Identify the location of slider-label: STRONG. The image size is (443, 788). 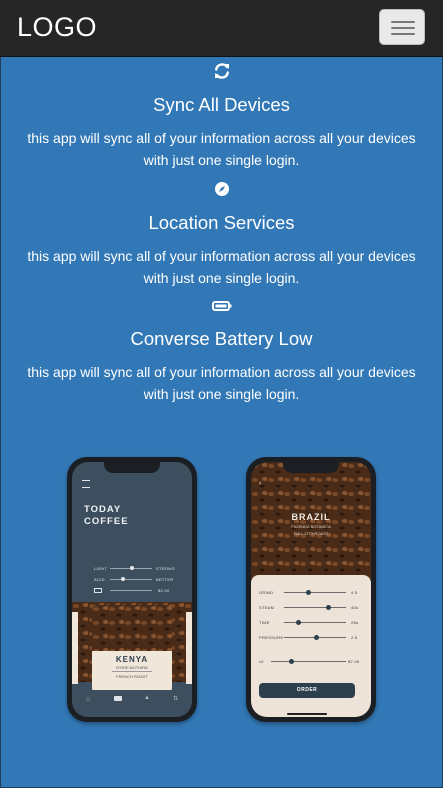
(165, 568).